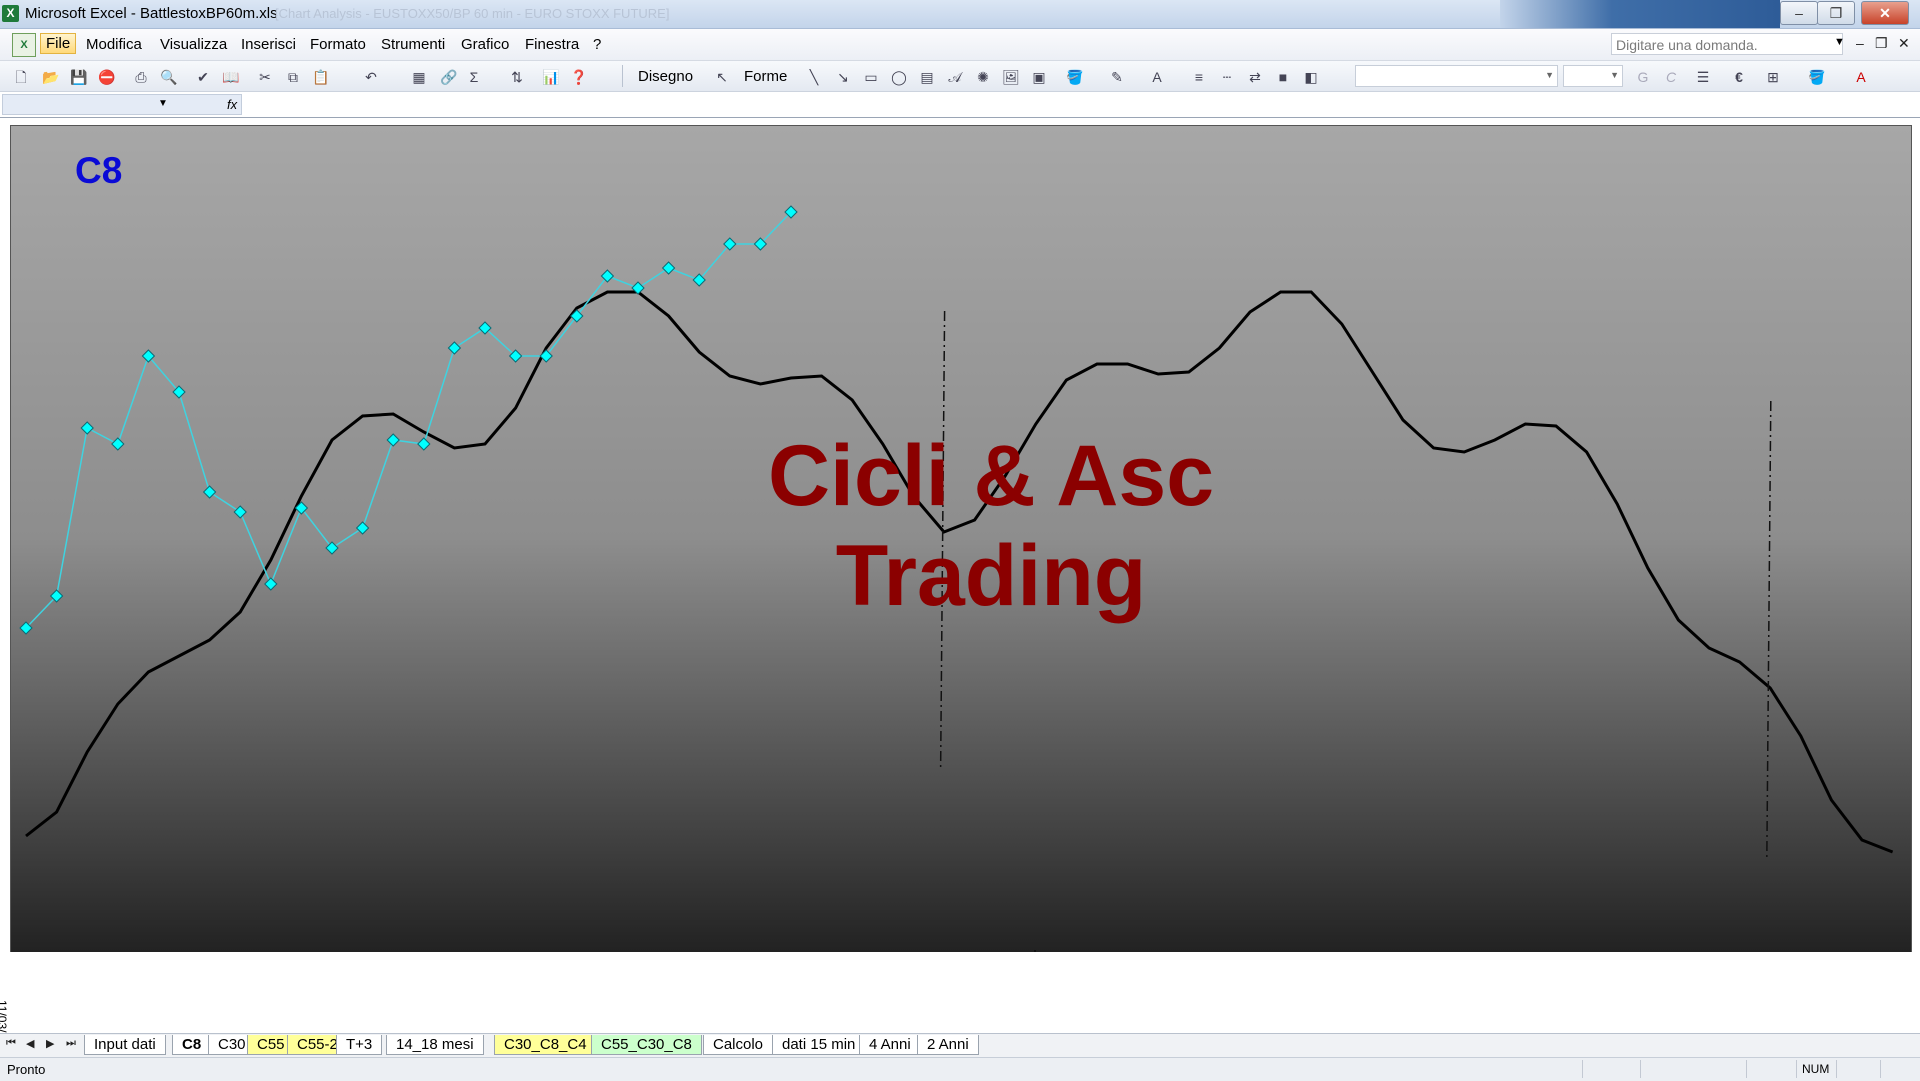 This screenshot has width=1920, height=1081. I want to click on sheet-tab: C8, so click(192, 1045).